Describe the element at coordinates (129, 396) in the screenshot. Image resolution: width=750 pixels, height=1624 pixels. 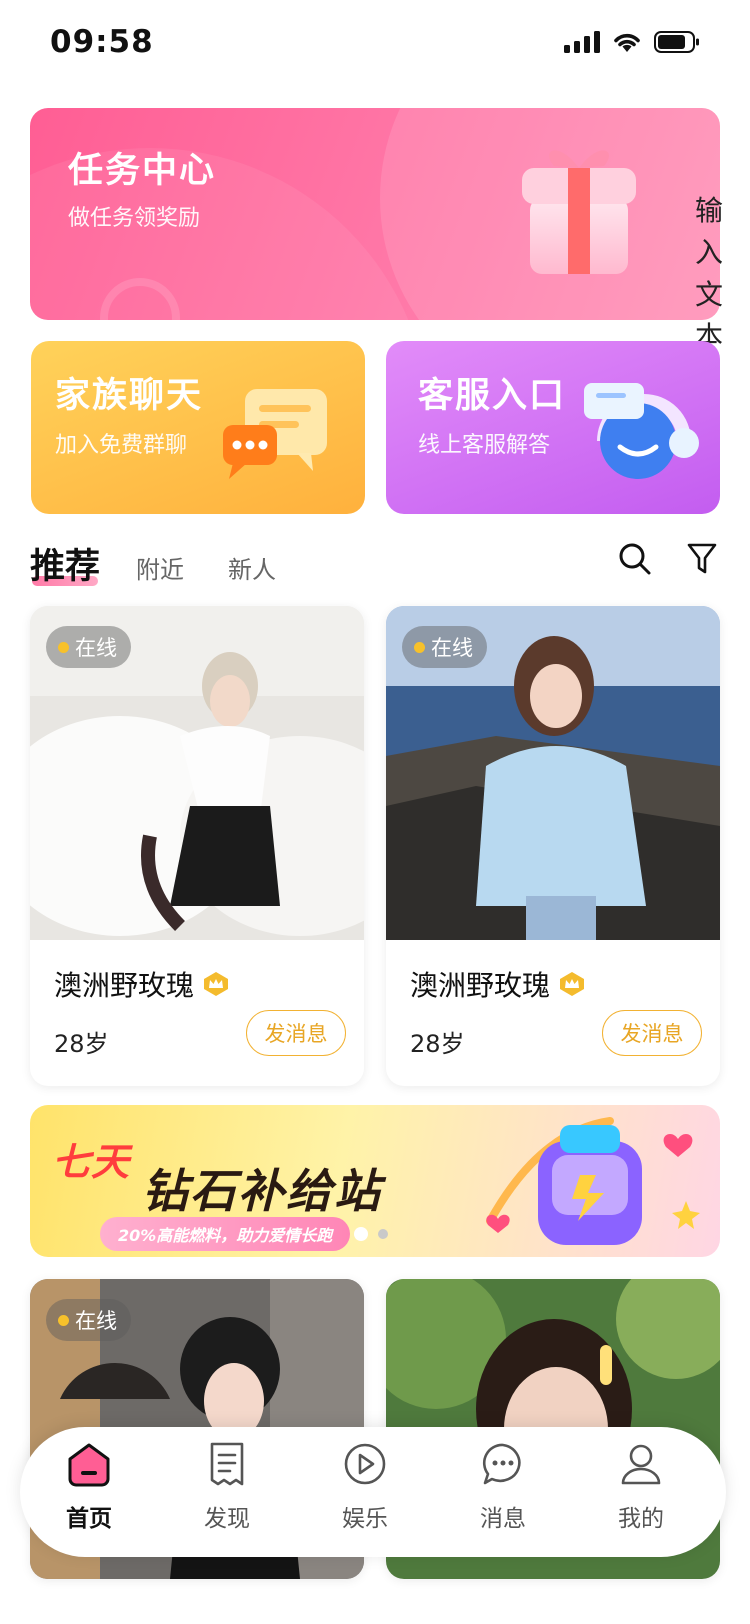
I see `family-chat-title: 家族聊天` at that location.